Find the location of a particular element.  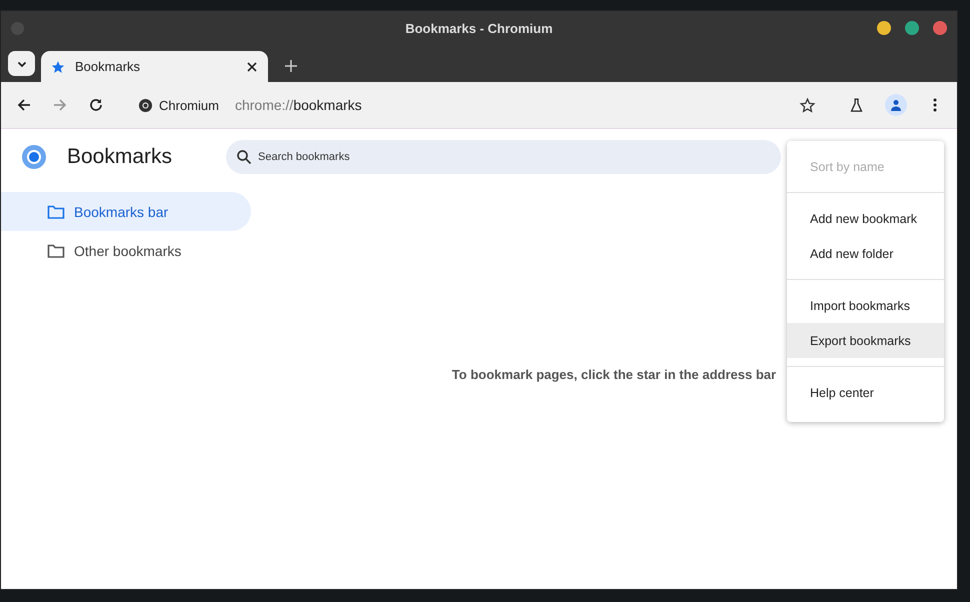

sidebar-item: Bookmarks bar is located at coordinates (126, 211).